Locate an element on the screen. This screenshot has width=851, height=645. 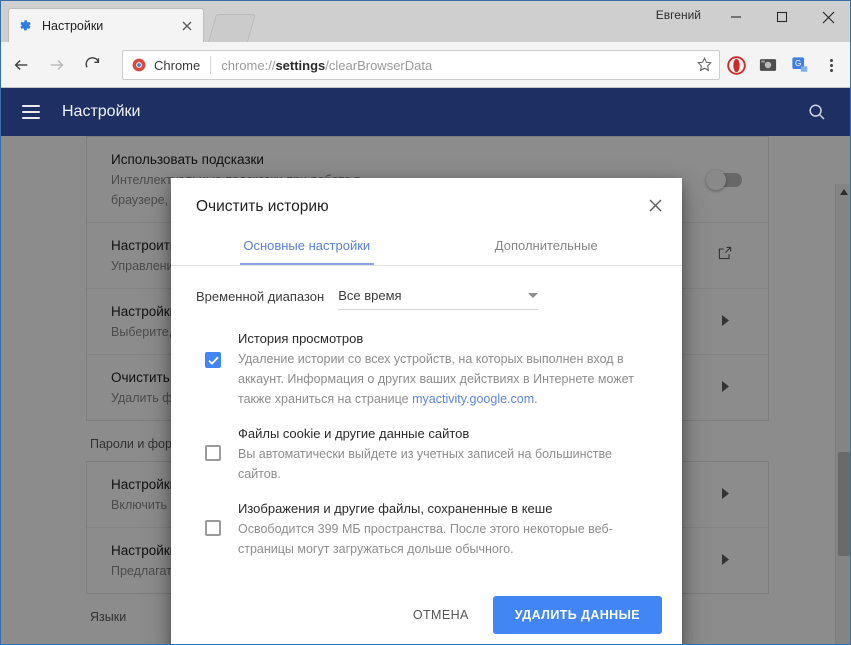
minimize-button is located at coordinates (736, 17).